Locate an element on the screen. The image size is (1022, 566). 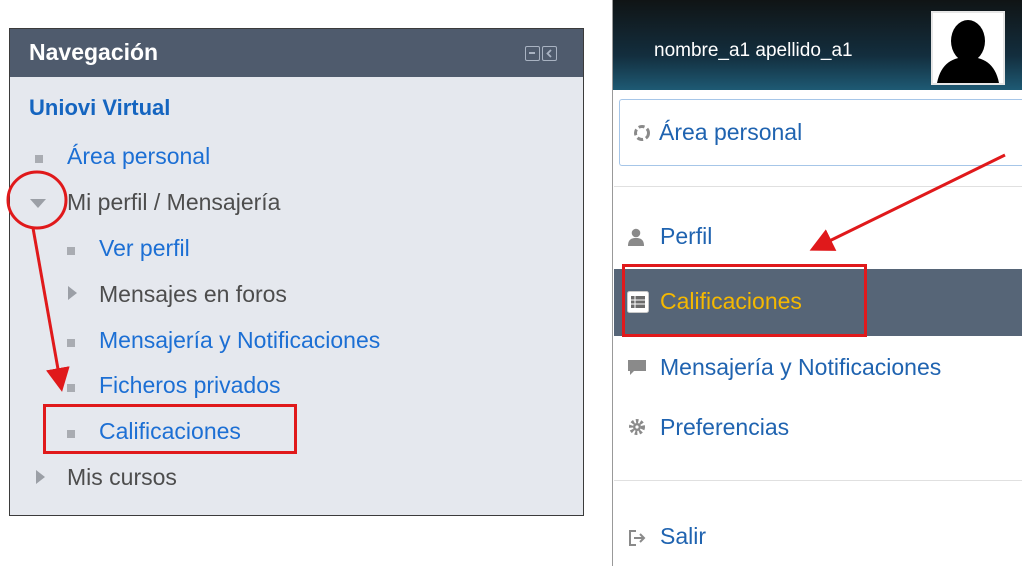
nav-item-mensajes-foros: Mensajes en foros is located at coordinates (193, 294).